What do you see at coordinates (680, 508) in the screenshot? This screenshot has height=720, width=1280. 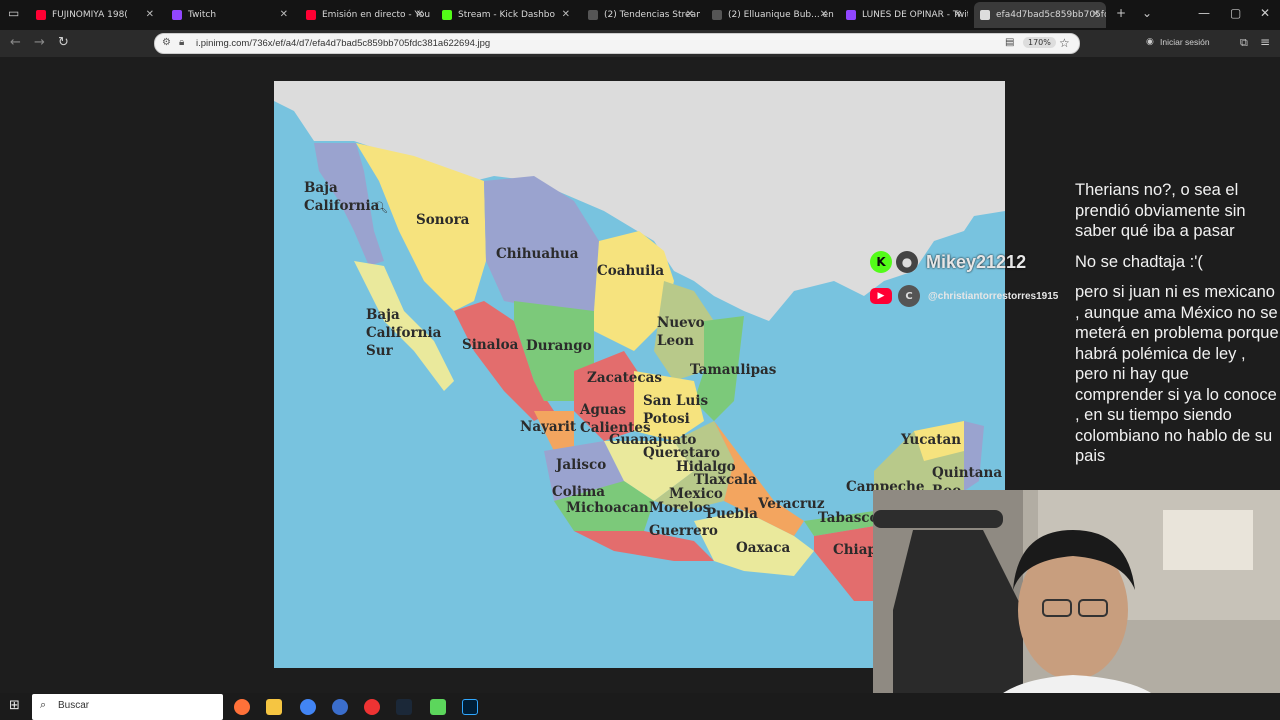 I see `map-state-label: Morelos` at bounding box center [680, 508].